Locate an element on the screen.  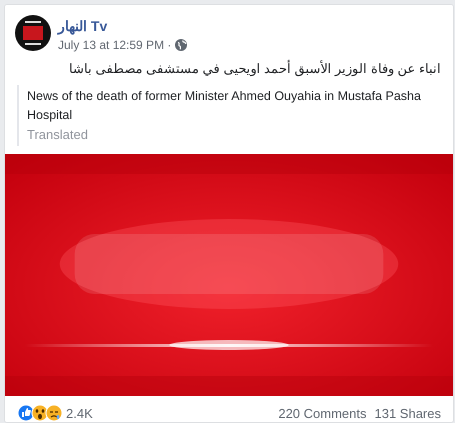
comments-link: 220 Comments is located at coordinates (322, 413).